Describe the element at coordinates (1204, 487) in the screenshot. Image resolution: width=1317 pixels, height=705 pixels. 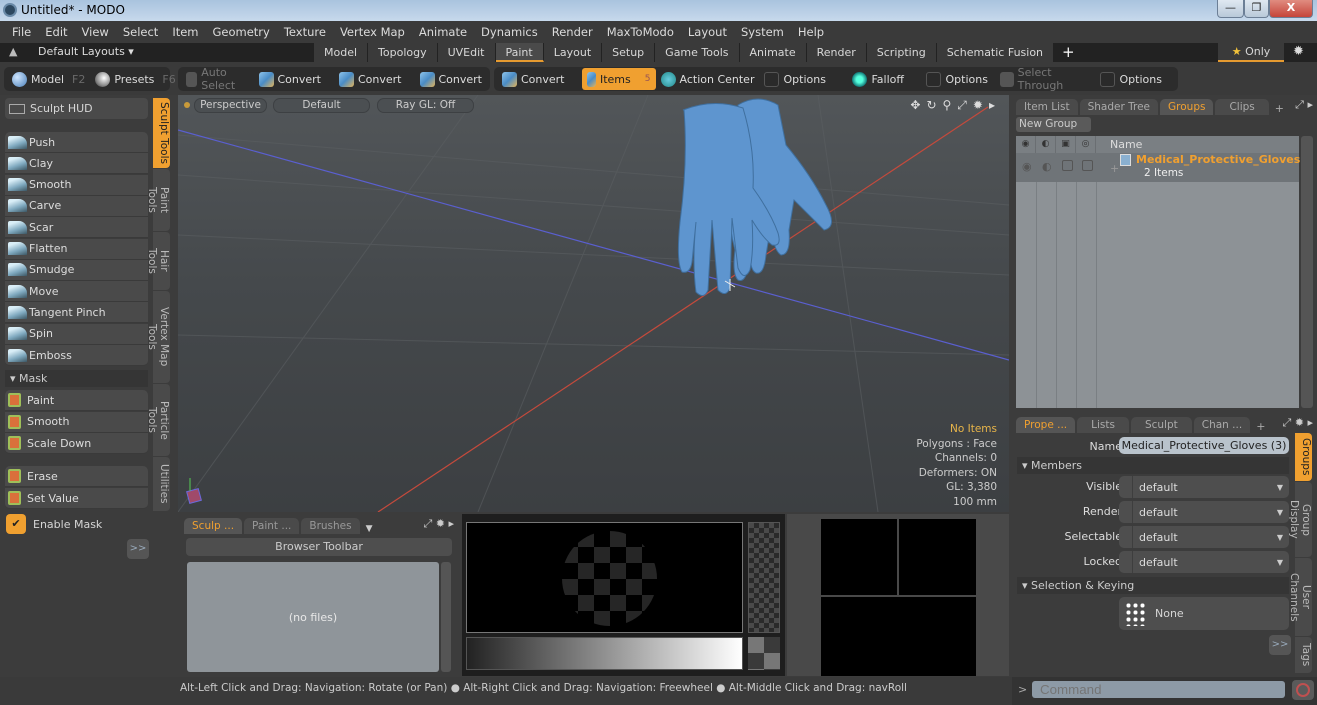
I see `visible-dropdown: default ▼` at that location.